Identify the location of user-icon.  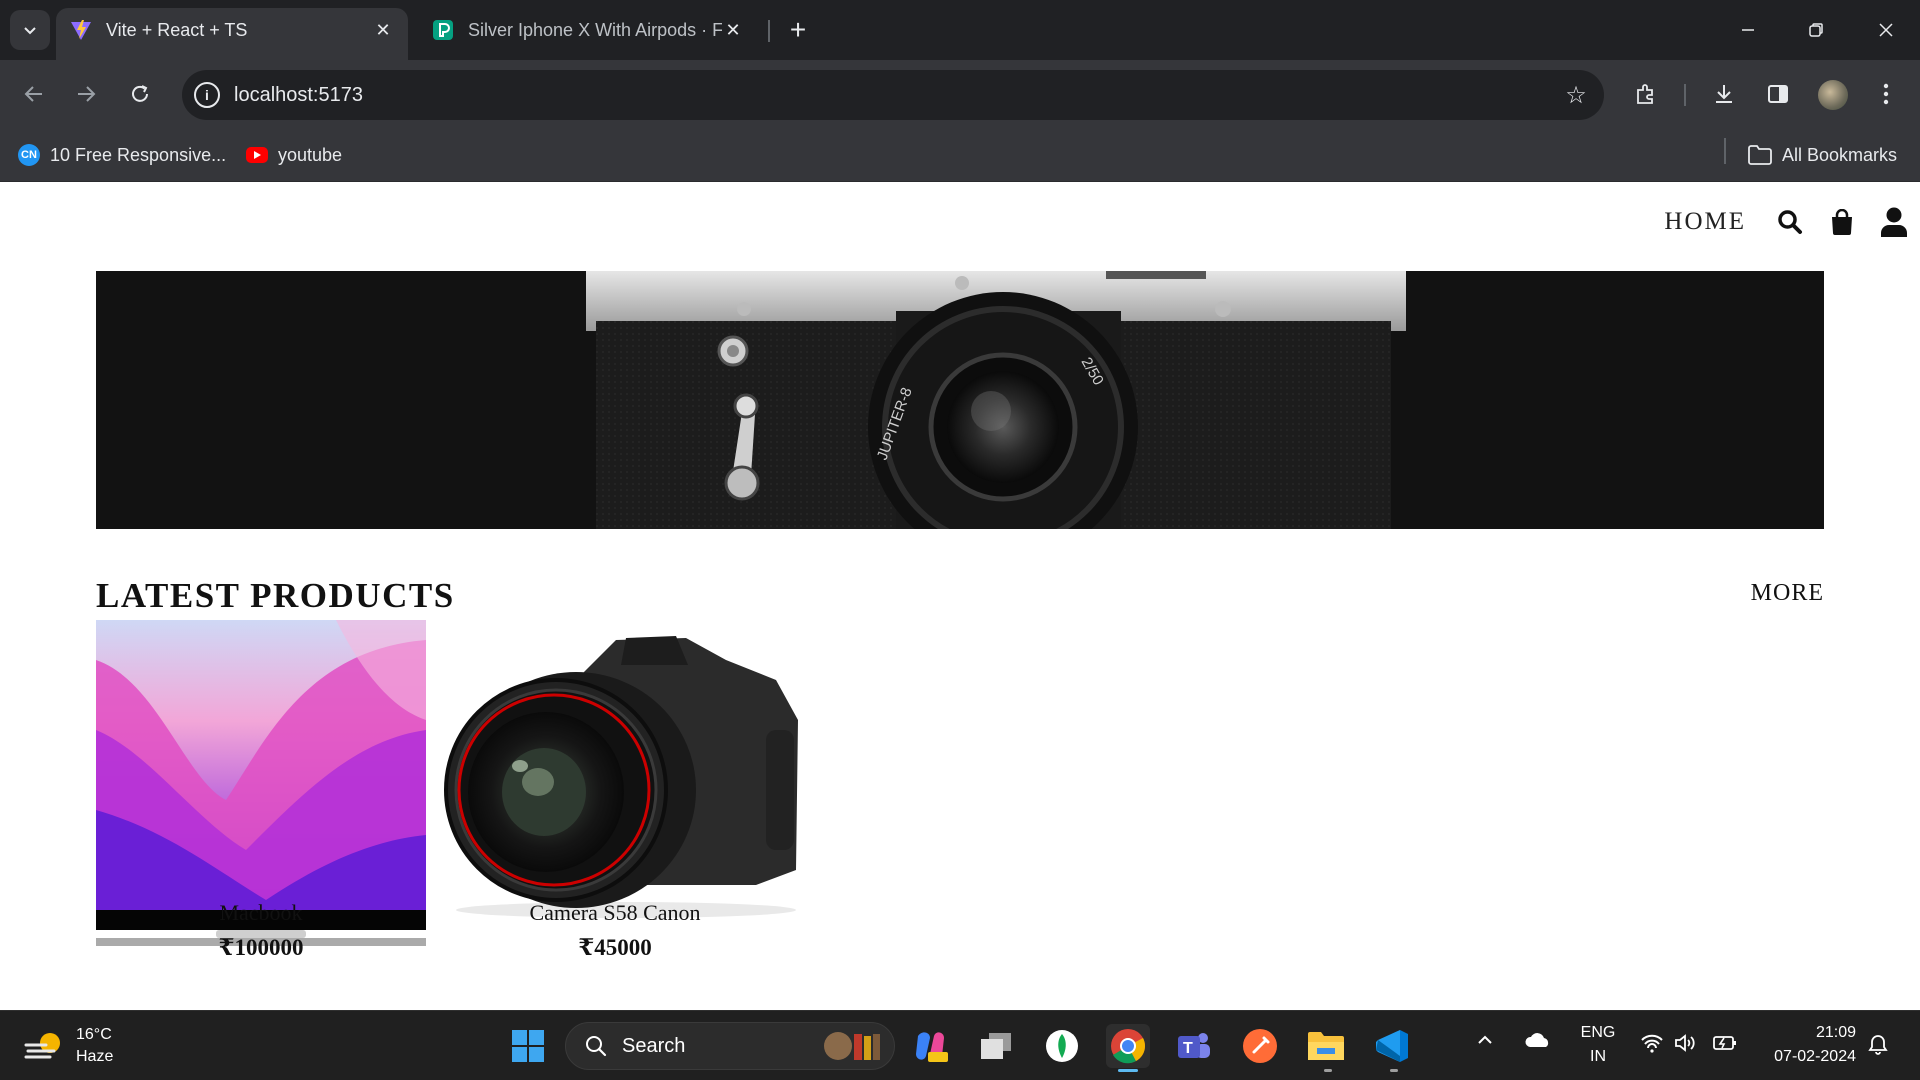
(1894, 222).